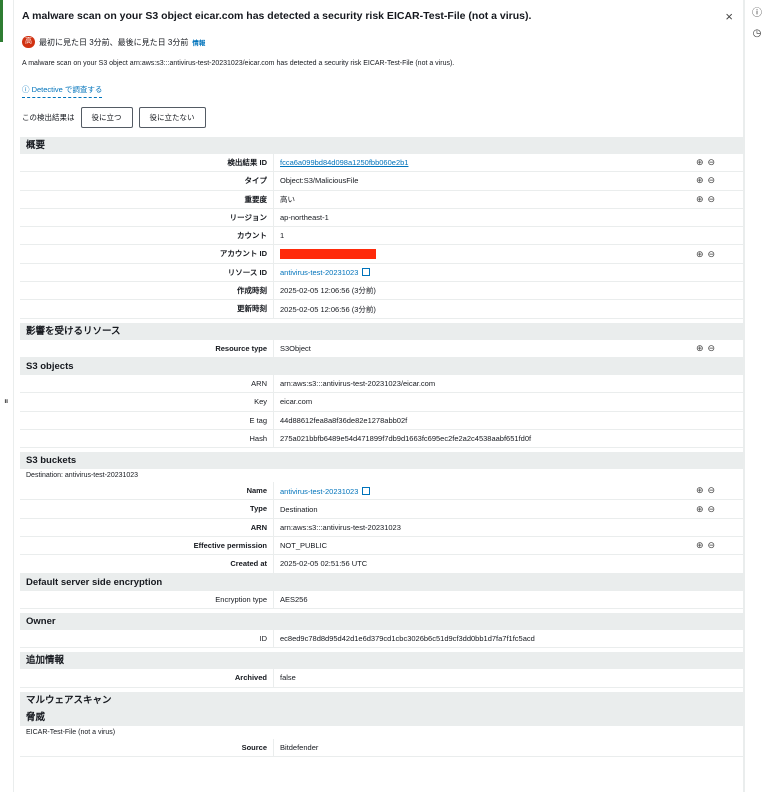 The width and height of the screenshot is (768, 792). What do you see at coordinates (382, 331) in the screenshot?
I see `section-affected-resources: 影響を受けるリソース` at bounding box center [382, 331].